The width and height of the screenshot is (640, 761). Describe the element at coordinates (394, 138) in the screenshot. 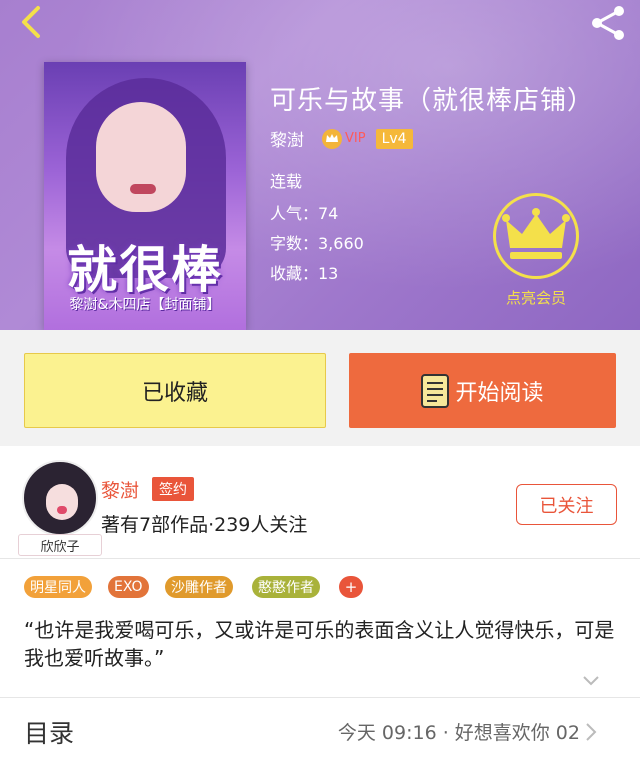

I see `level-badge: Lv4` at that location.